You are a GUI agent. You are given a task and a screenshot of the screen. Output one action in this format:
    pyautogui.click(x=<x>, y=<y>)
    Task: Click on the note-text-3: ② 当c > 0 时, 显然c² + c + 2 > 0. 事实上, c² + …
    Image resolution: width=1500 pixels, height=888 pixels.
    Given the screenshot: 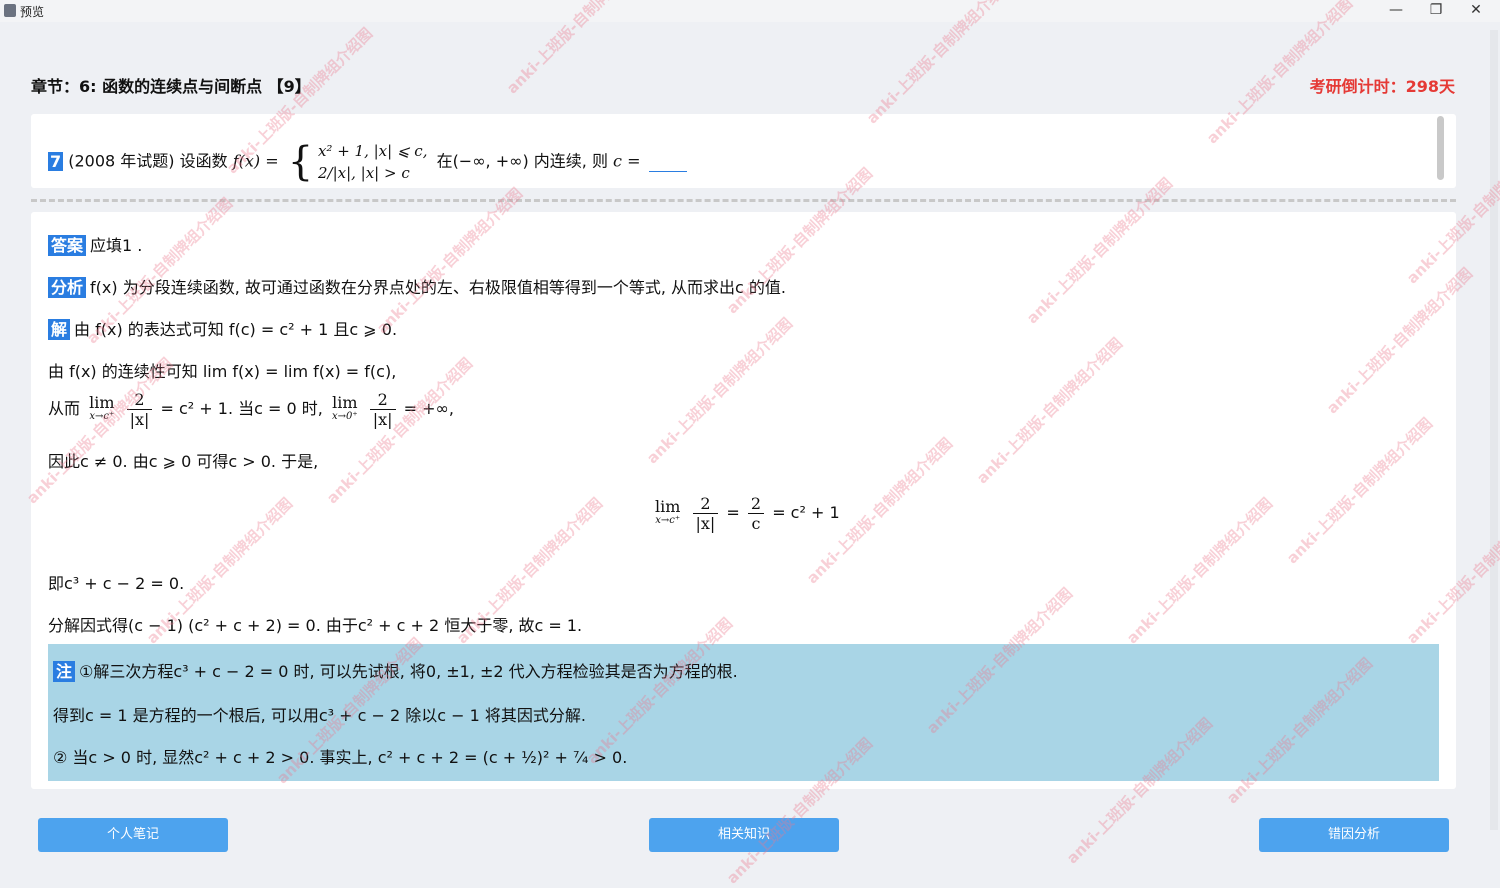 What is the action you would take?
    pyautogui.click(x=340, y=757)
    